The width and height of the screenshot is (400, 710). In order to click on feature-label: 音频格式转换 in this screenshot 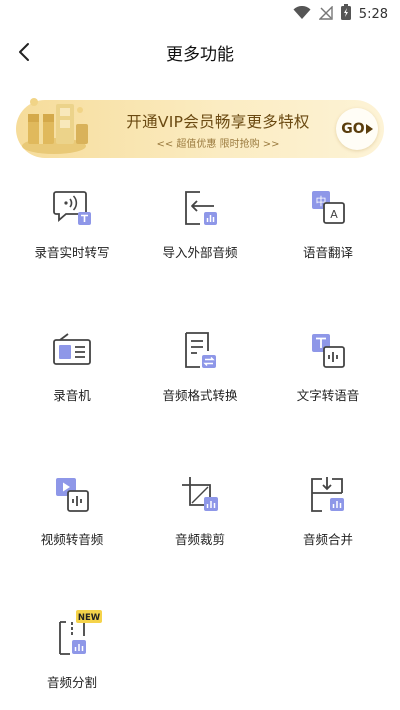, I will do `click(200, 395)`.